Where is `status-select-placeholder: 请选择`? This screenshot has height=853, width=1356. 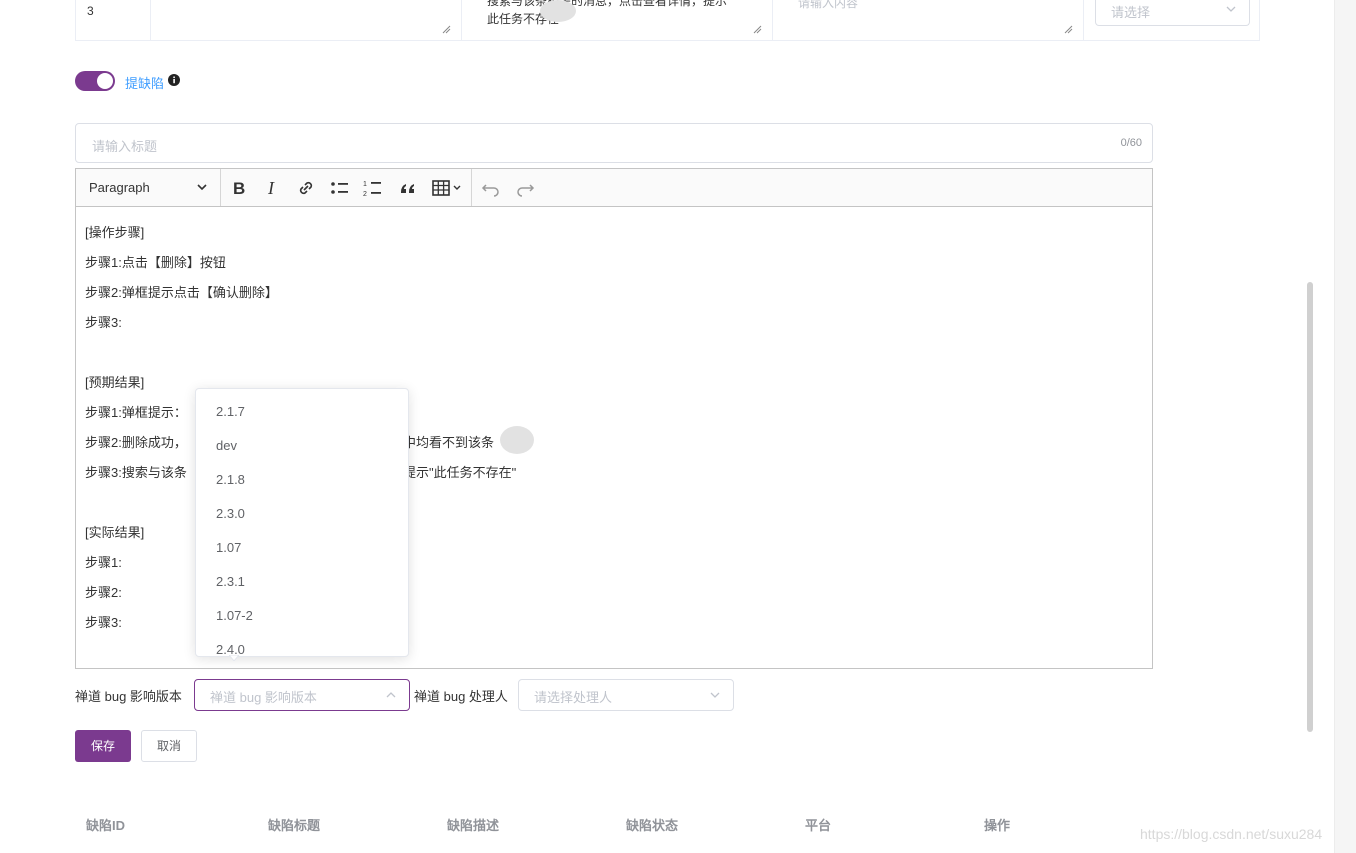
status-select-placeholder: 请选择 is located at coordinates (1131, 12).